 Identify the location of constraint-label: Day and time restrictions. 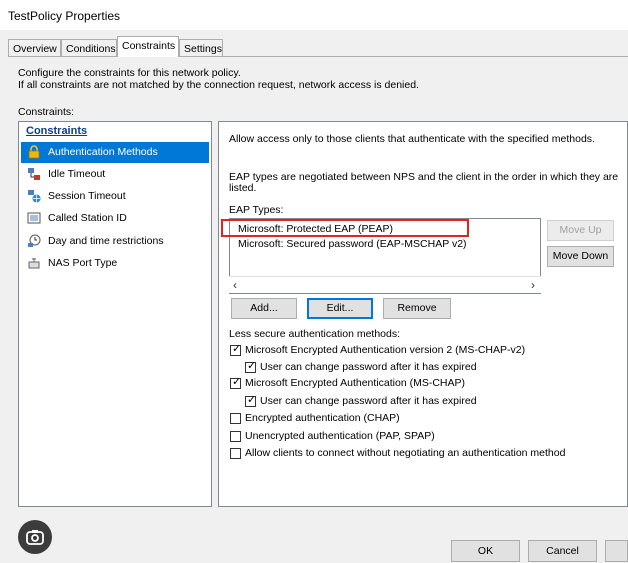
(106, 241).